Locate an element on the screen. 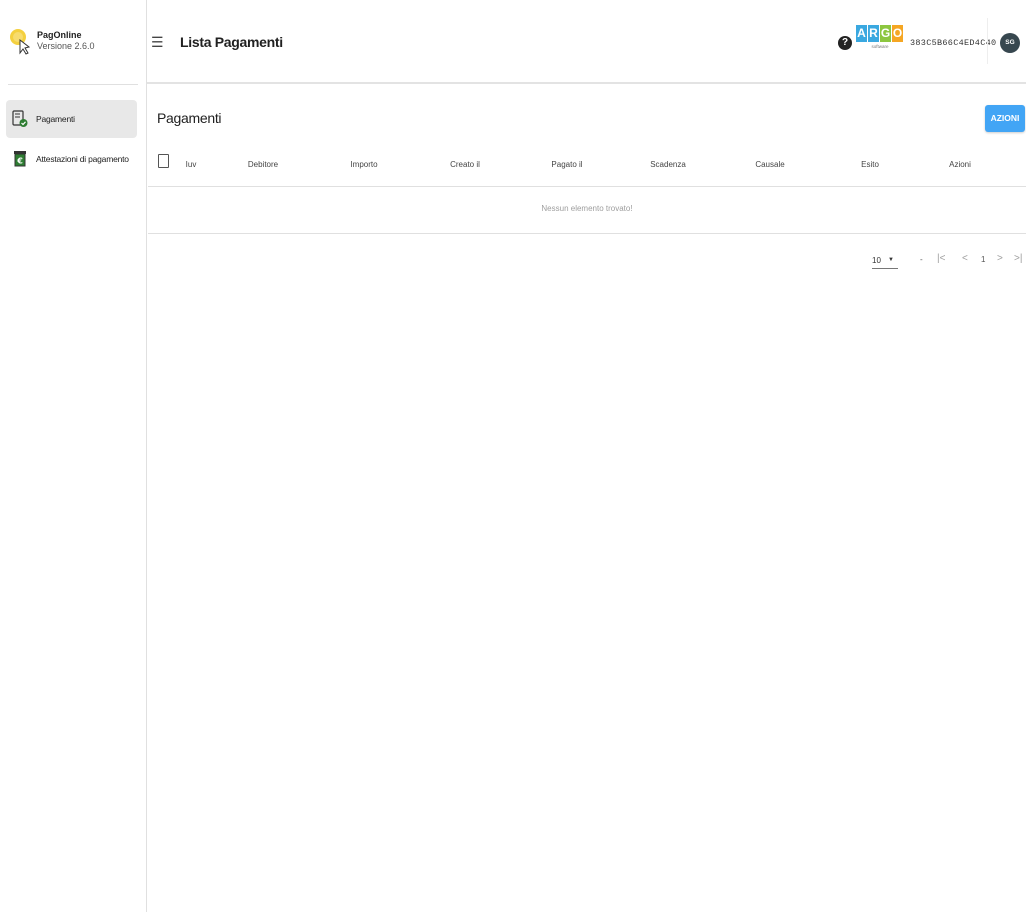  pagination: 10 ▼ - |< < 1 > >| is located at coordinates (587, 255).